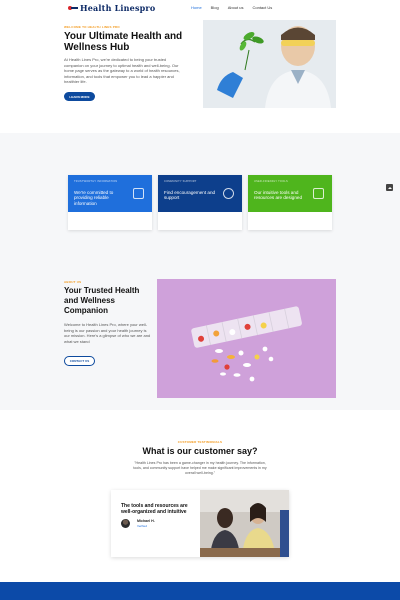 The height and width of the screenshot is (600, 400). What do you see at coordinates (146, 521) in the screenshot?
I see `testimonial-name: Michael H.` at bounding box center [146, 521].